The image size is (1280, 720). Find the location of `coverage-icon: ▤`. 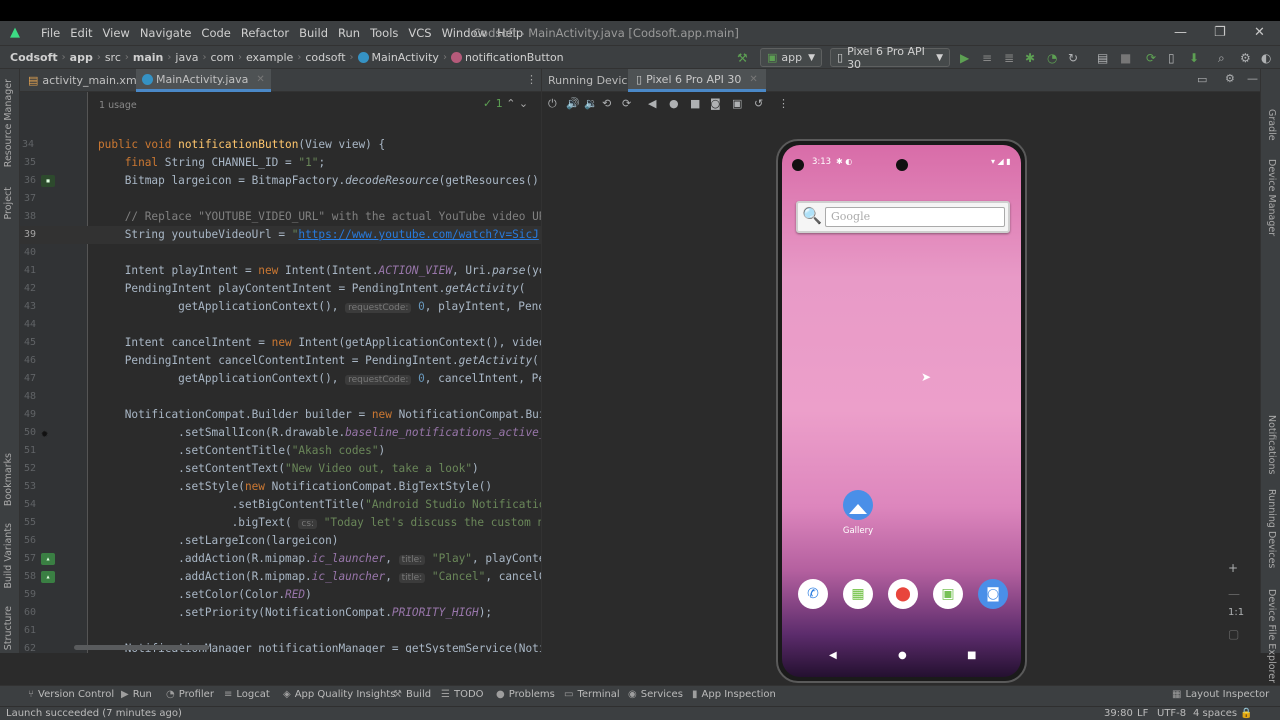

coverage-icon: ▤ is located at coordinates (1102, 58).